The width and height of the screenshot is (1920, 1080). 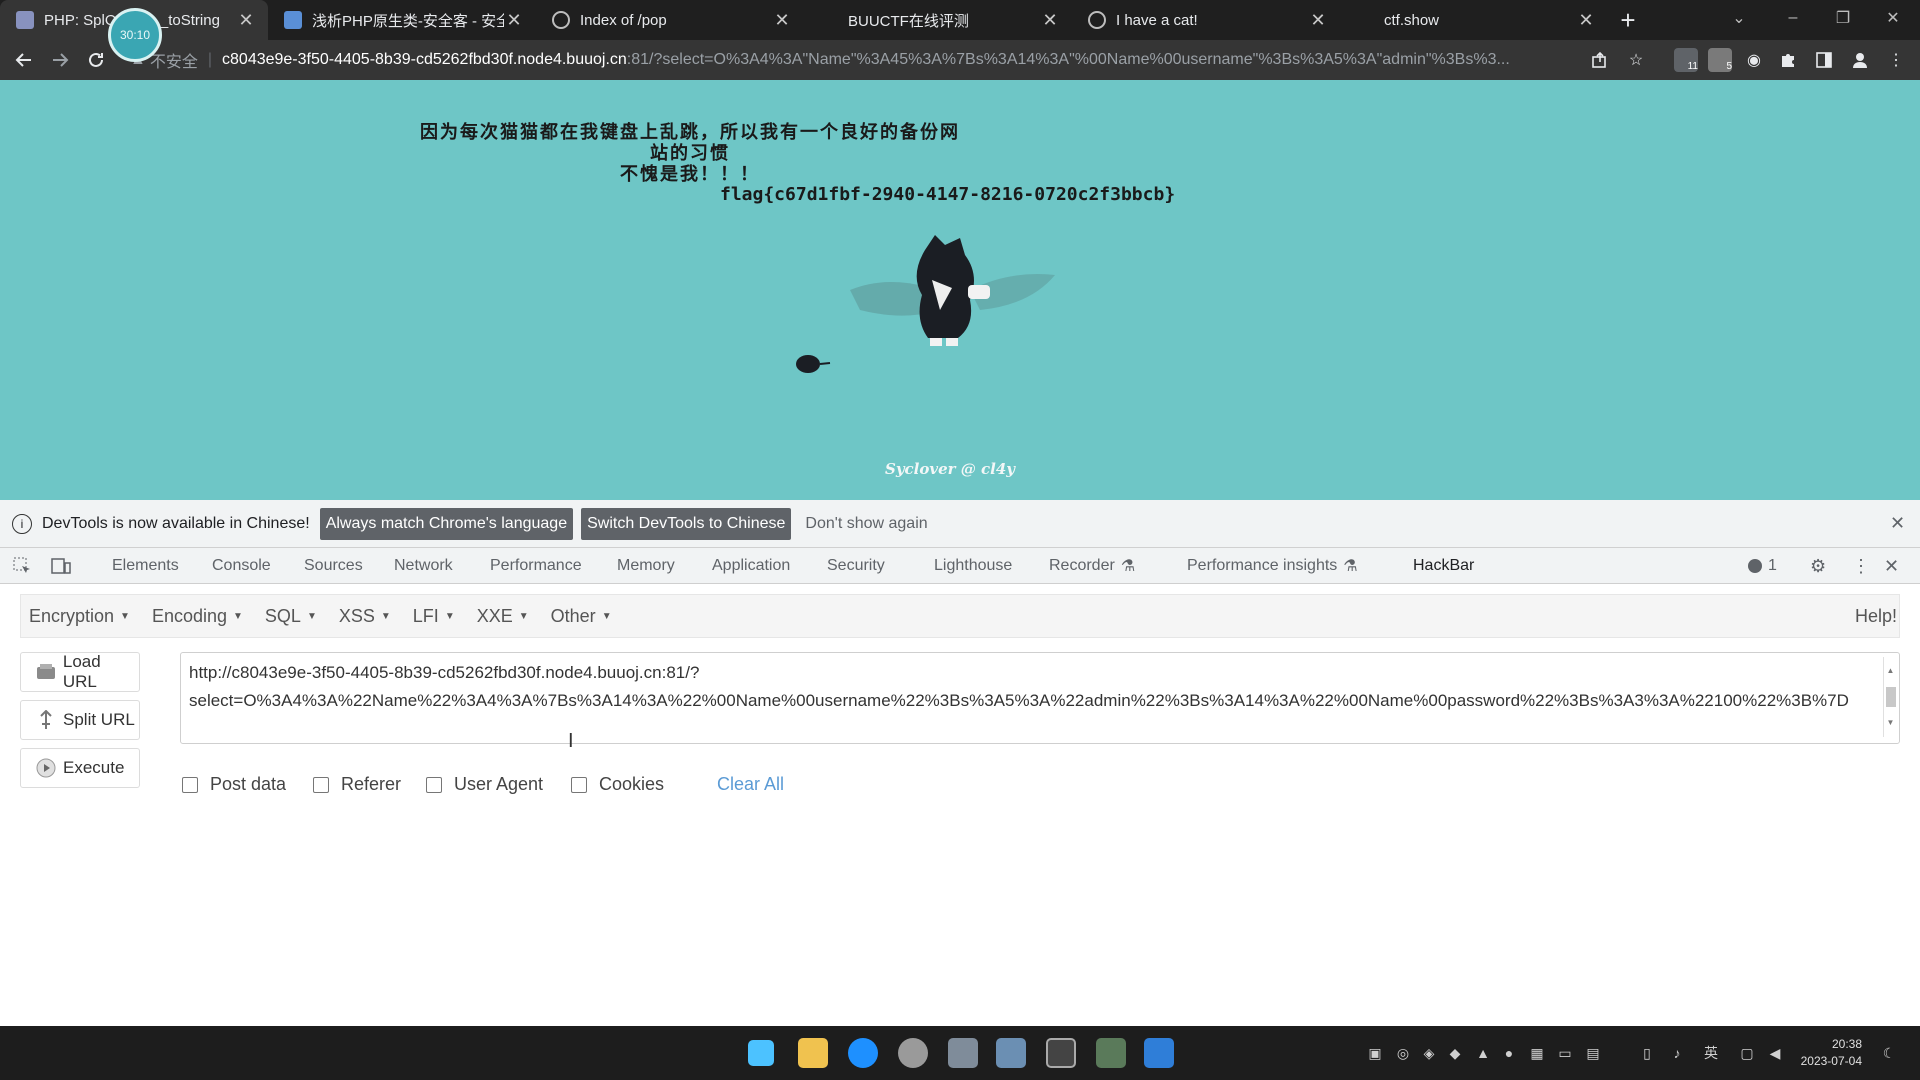 I want to click on forward-button, so click(x=60, y=60).